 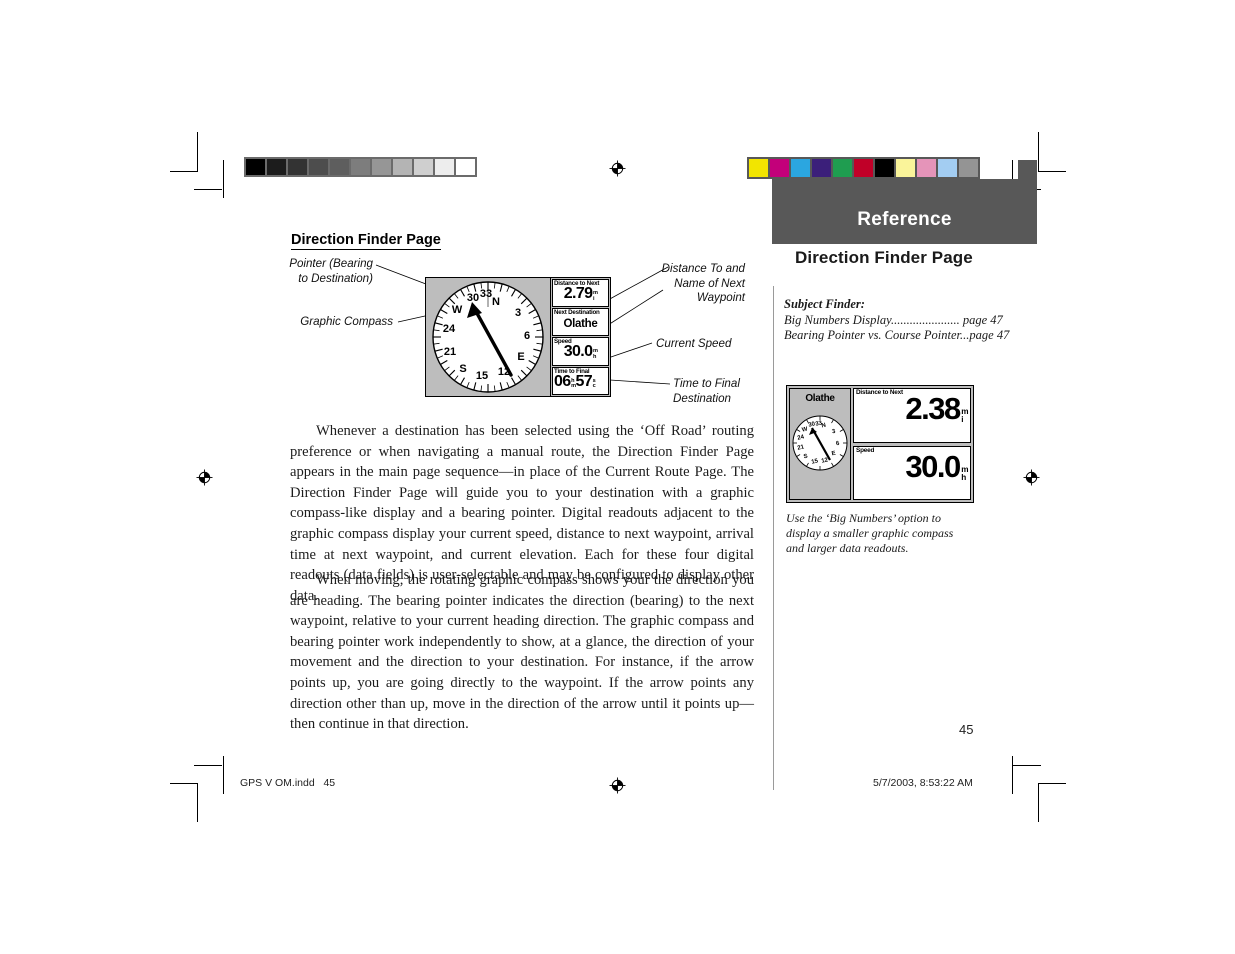 I want to click on gps-field-value: 30.0, so click(x=578, y=352).